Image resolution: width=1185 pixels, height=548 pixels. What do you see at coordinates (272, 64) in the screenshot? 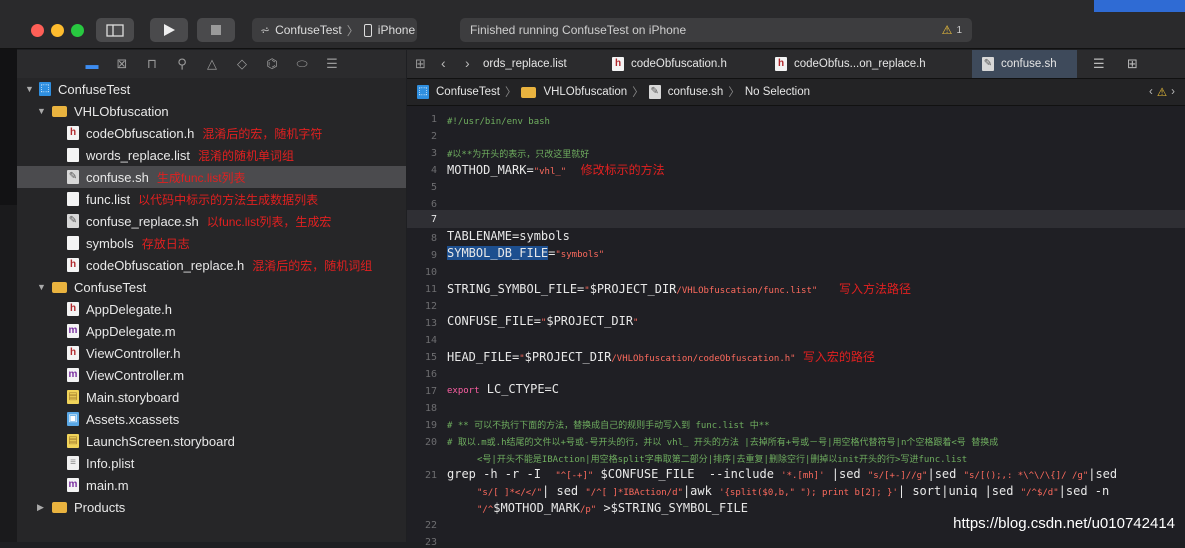
I see `debug-icon: ⌬` at bounding box center [272, 64].